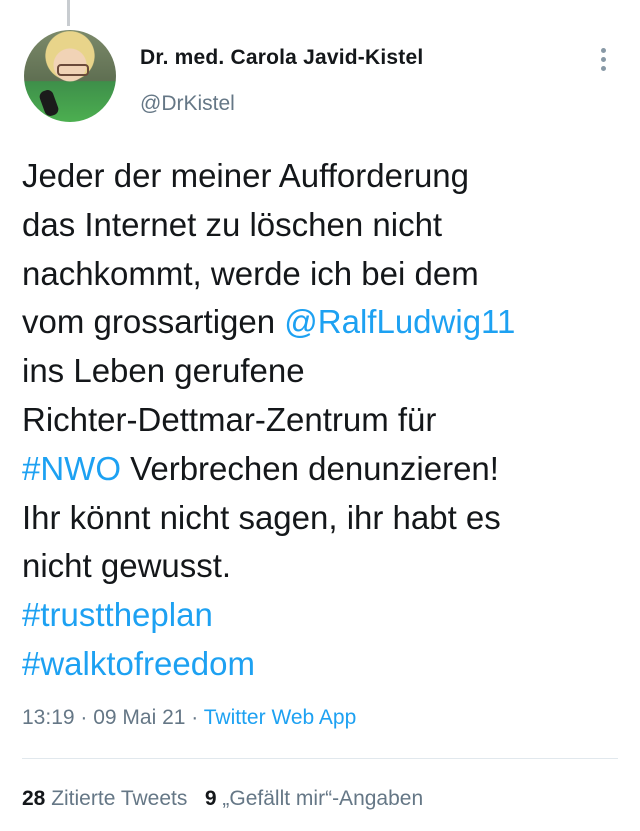 The height and width of the screenshot is (831, 640). I want to click on likes-stat: 9 „Gefällt mir“-Angaben, so click(314, 798).